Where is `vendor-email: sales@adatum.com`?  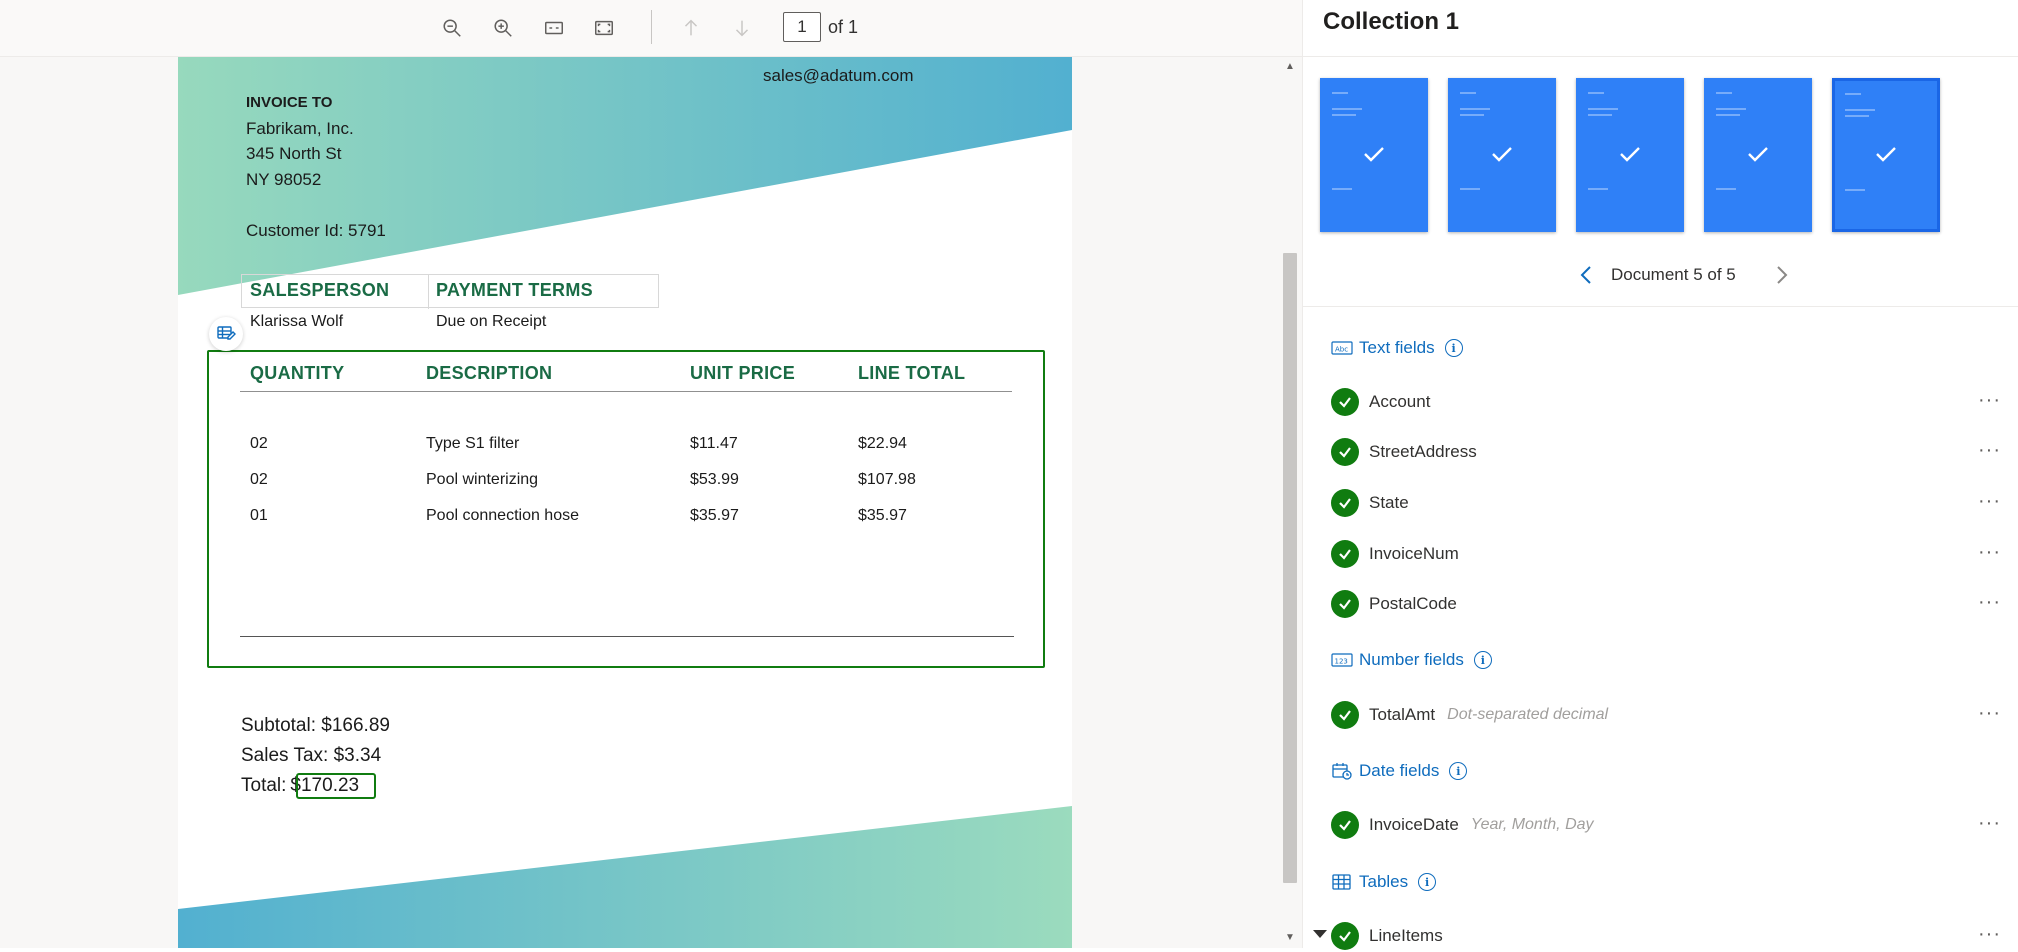
vendor-email: sales@adatum.com is located at coordinates (838, 75).